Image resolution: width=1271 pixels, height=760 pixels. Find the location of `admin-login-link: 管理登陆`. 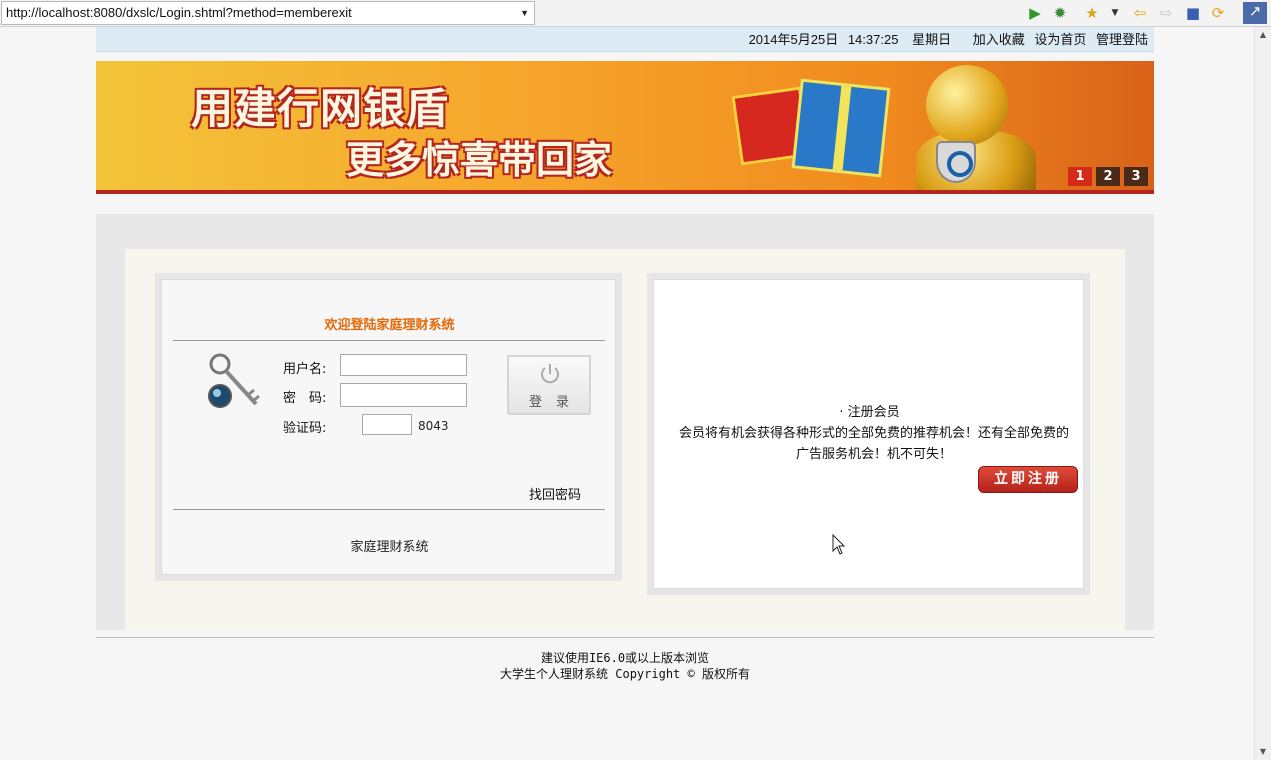

admin-login-link: 管理登陆 is located at coordinates (1122, 39).